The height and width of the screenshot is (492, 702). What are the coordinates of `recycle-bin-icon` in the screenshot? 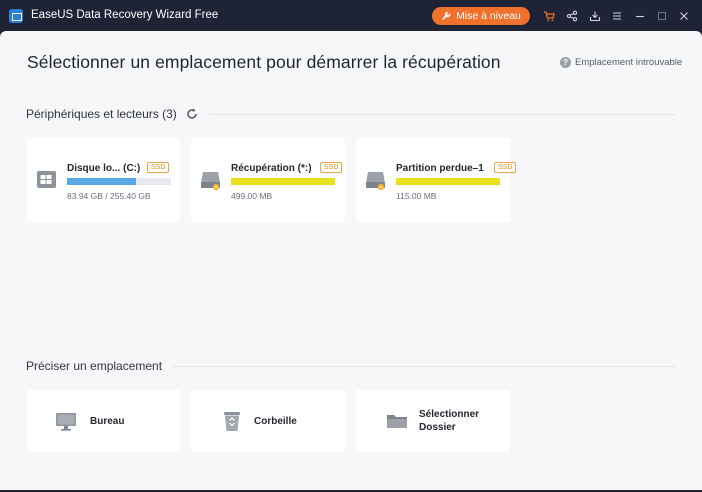 It's located at (232, 421).